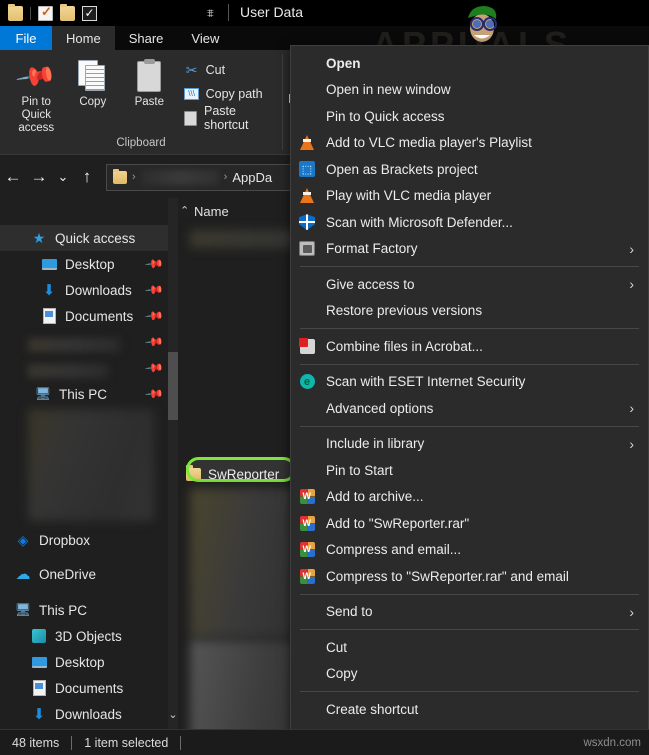 The width and height of the screenshot is (649, 755). I want to click on cut-button: ✂ Cut, so click(233, 70).